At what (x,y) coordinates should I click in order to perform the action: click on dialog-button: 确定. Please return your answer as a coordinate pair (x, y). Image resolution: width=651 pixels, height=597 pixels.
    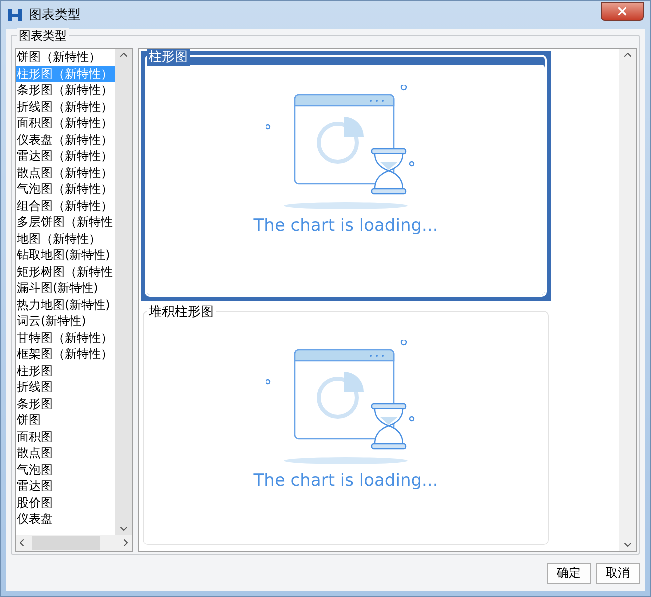
    Looking at the image, I should click on (569, 573).